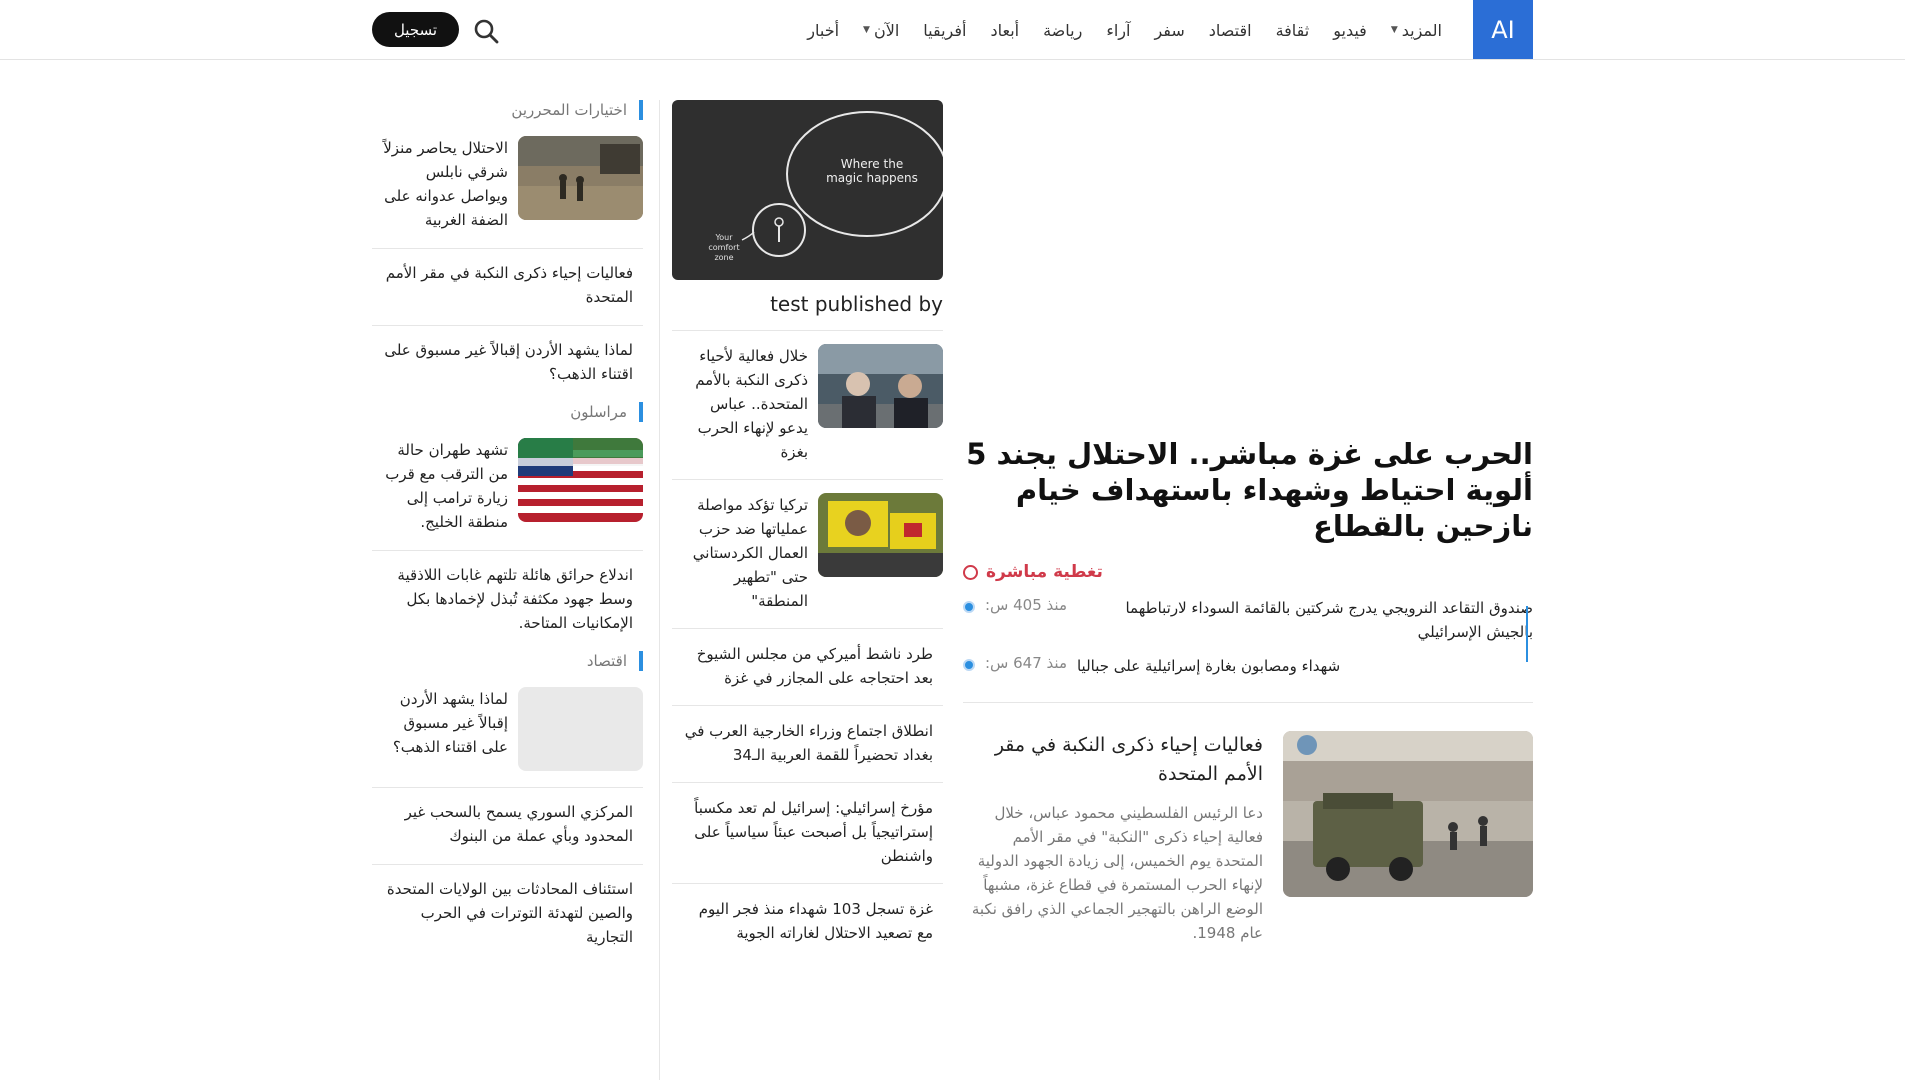 The width and height of the screenshot is (1920, 1080). Describe the element at coordinates (823, 30) in the screenshot. I see `nav-item-news: أخبار` at that location.